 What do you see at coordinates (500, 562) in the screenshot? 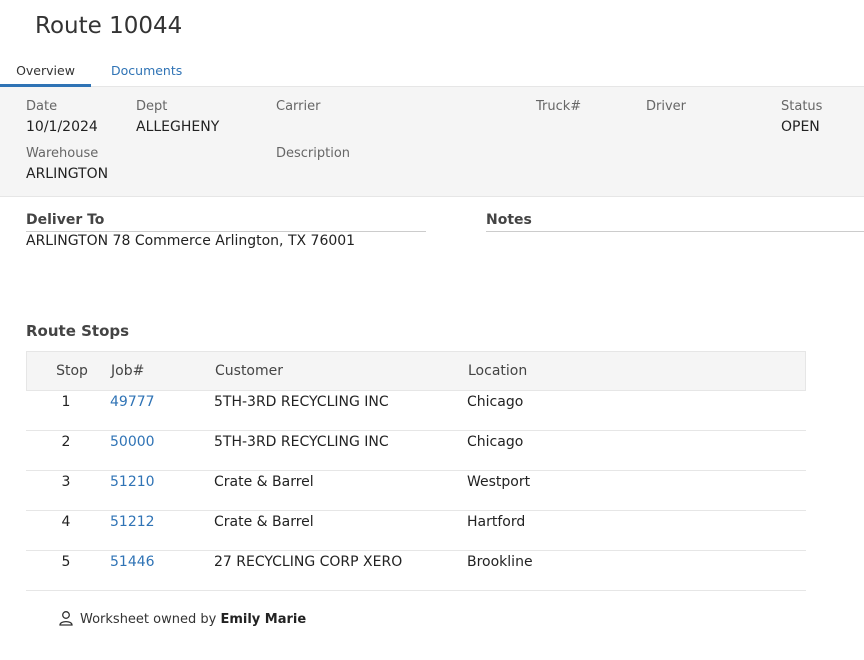
I see `location-name: Brookline` at bounding box center [500, 562].